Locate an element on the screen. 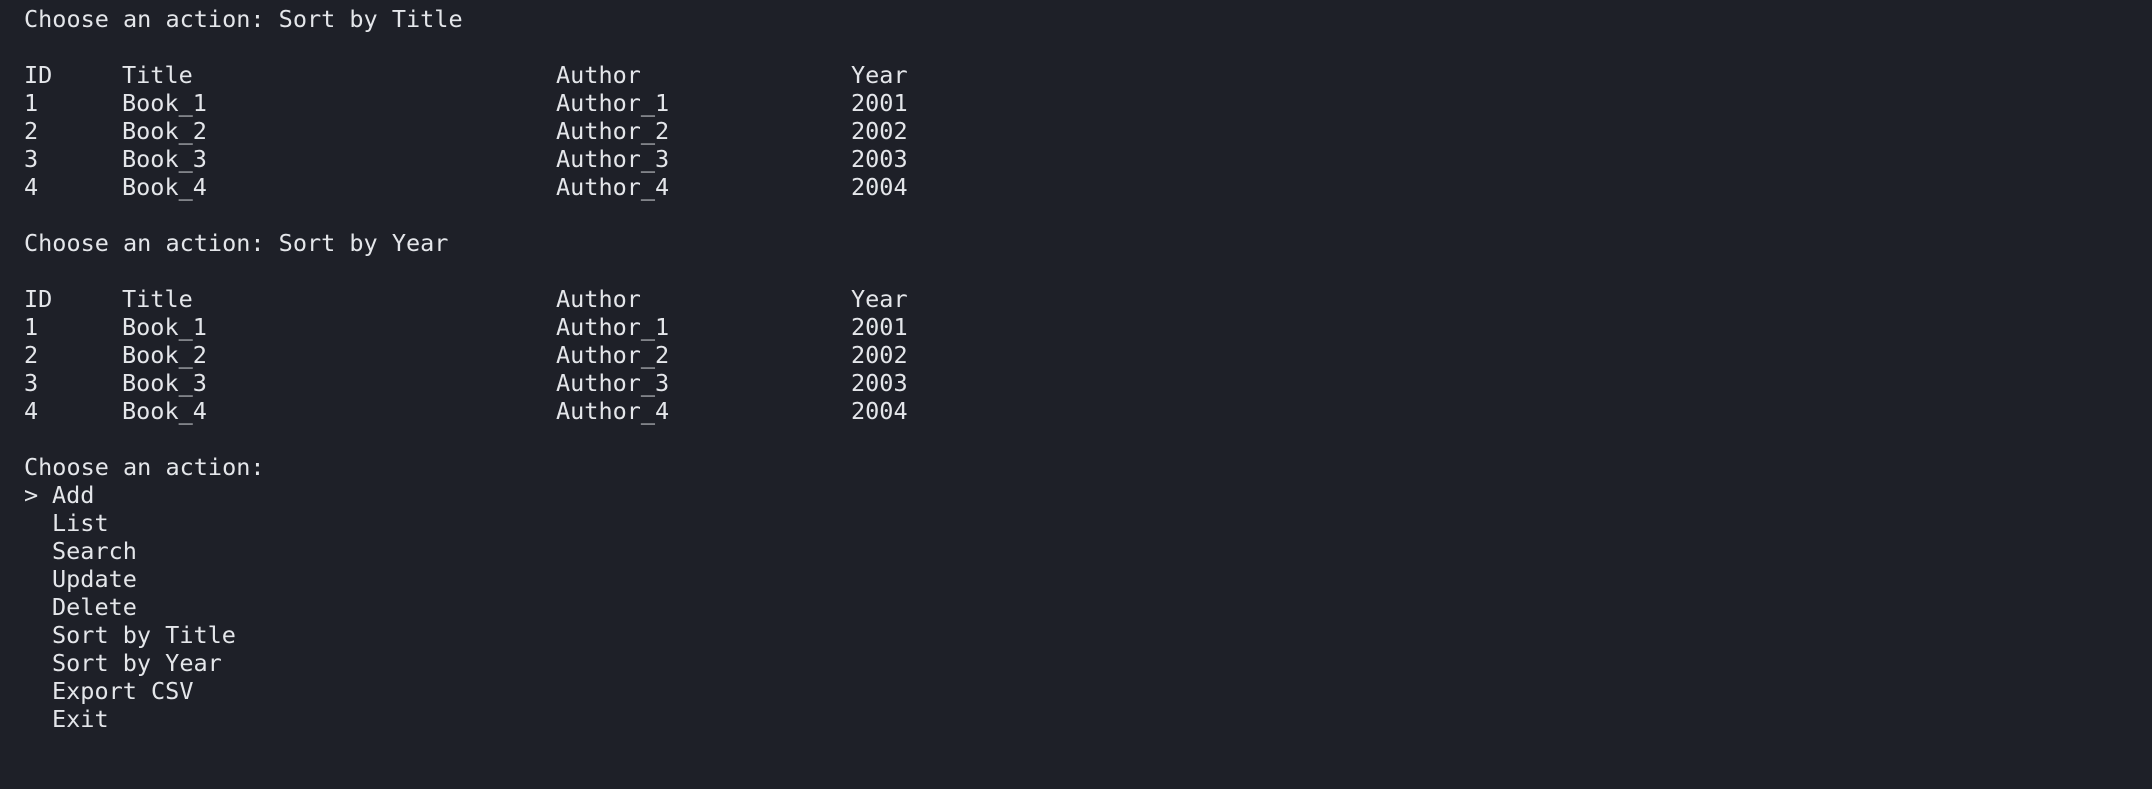 The height and width of the screenshot is (789, 2152). menu-item-label: Add is located at coordinates (73, 495).